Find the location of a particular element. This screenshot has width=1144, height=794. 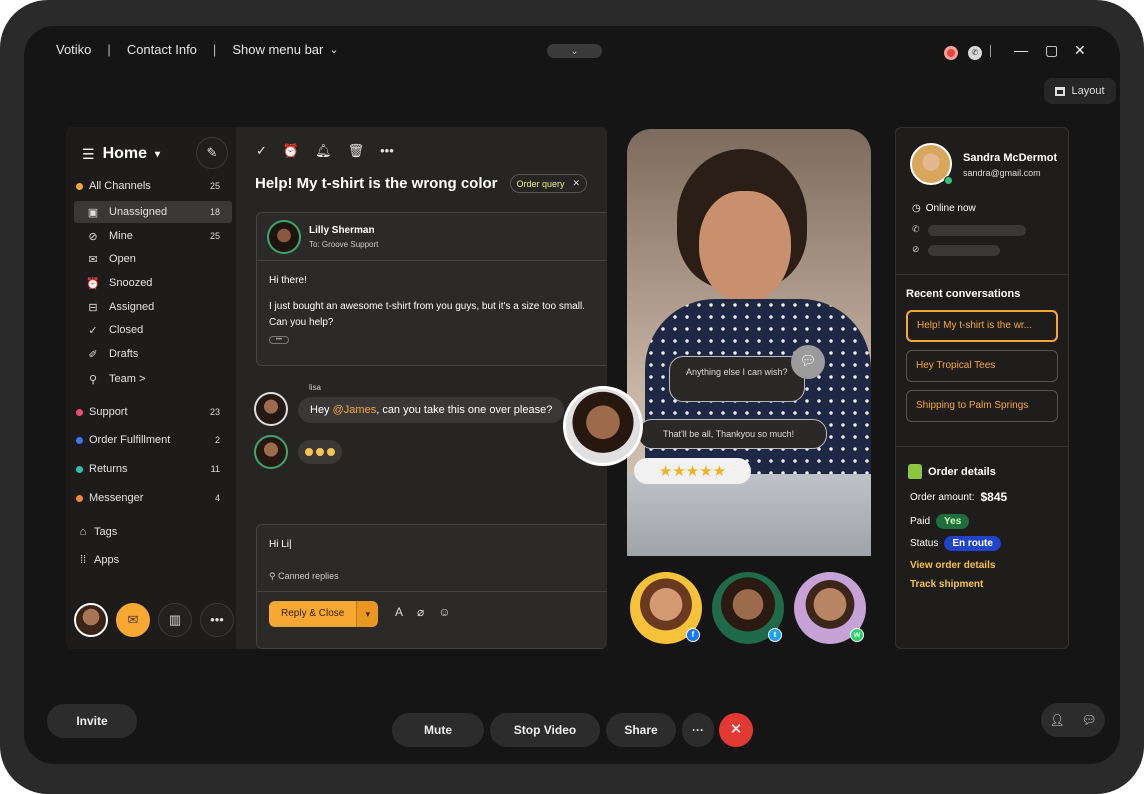

reply-input: Hi Li| is located at coordinates (280, 544).